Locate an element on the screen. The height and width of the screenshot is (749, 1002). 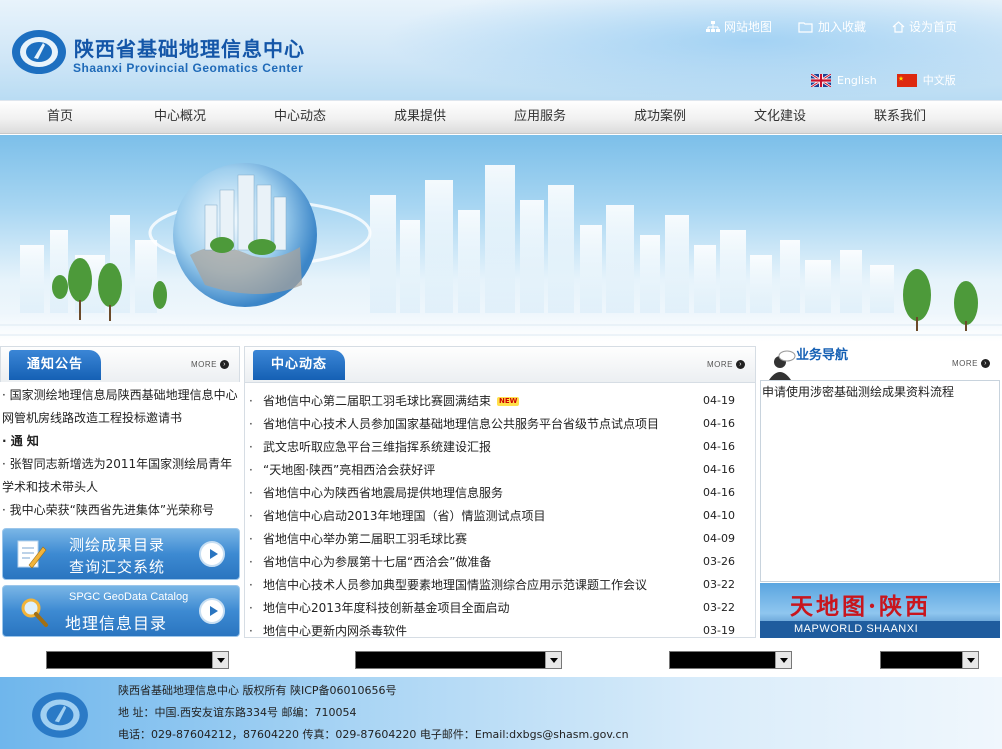
user-avatar-icon is located at coordinates (782, 365).